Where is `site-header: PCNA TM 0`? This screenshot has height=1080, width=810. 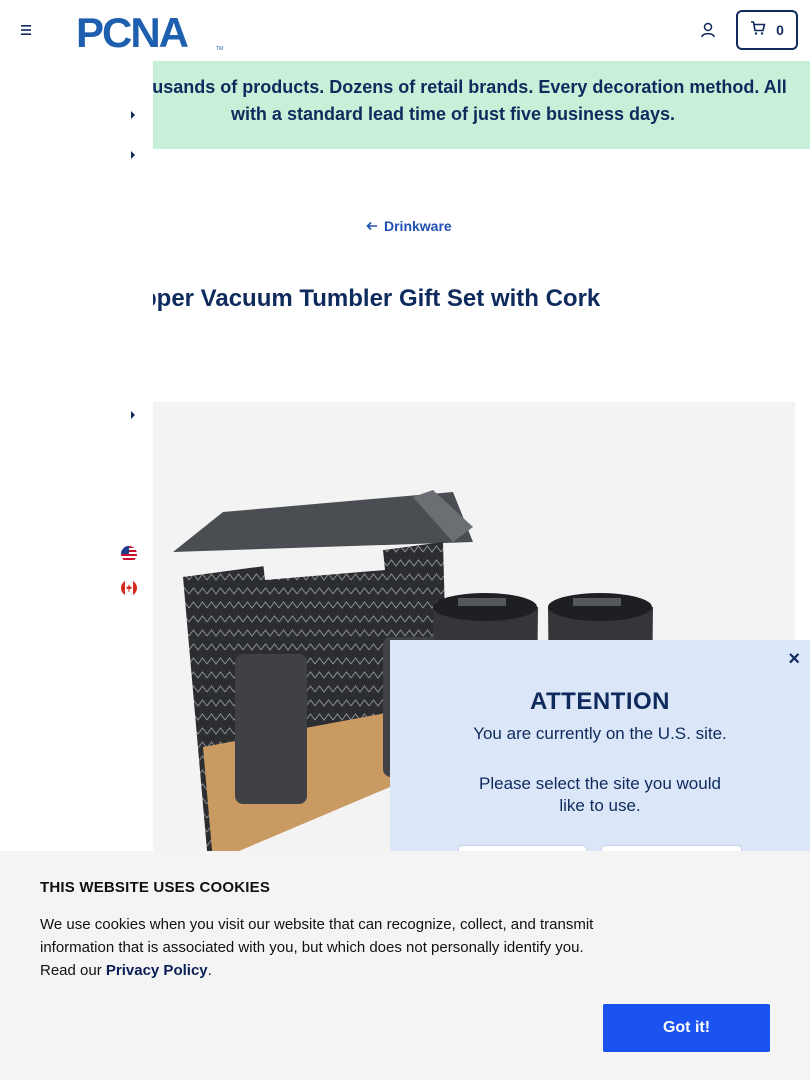
site-header: PCNA TM 0 is located at coordinates (405, 30).